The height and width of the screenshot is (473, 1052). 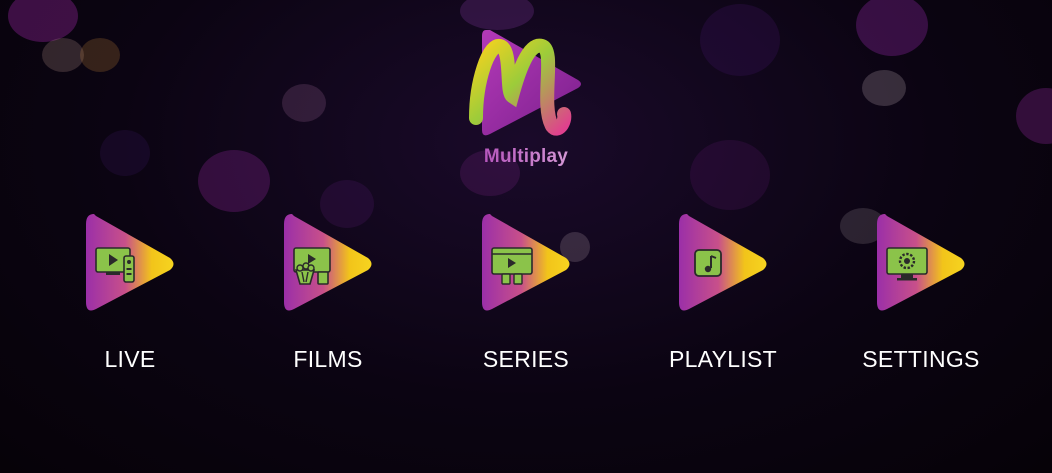 What do you see at coordinates (526, 157) in the screenshot?
I see `app-name: Multiplay` at bounding box center [526, 157].